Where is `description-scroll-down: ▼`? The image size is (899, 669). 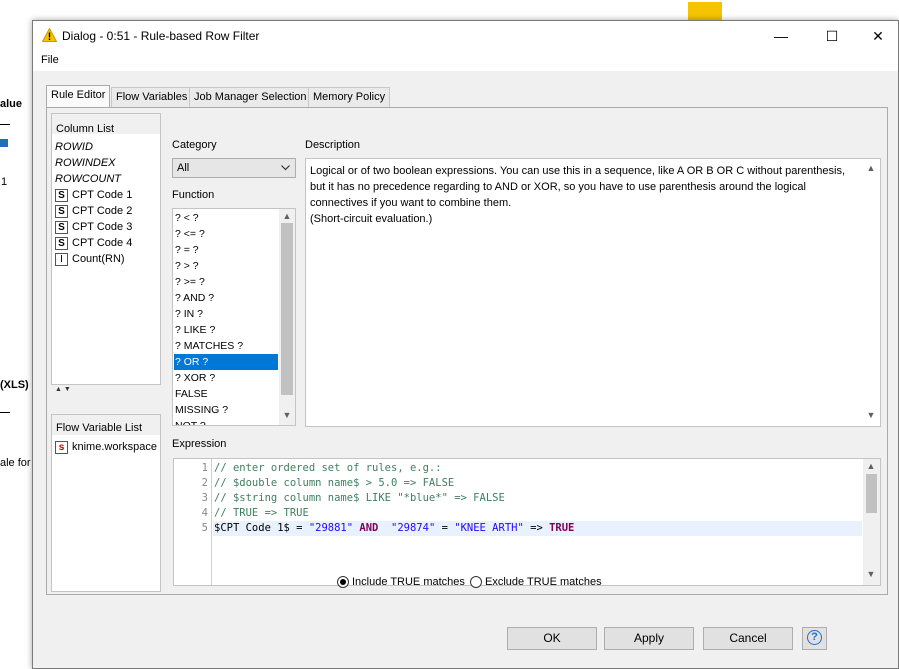
description-scroll-down: ▼ is located at coordinates (871, 415).